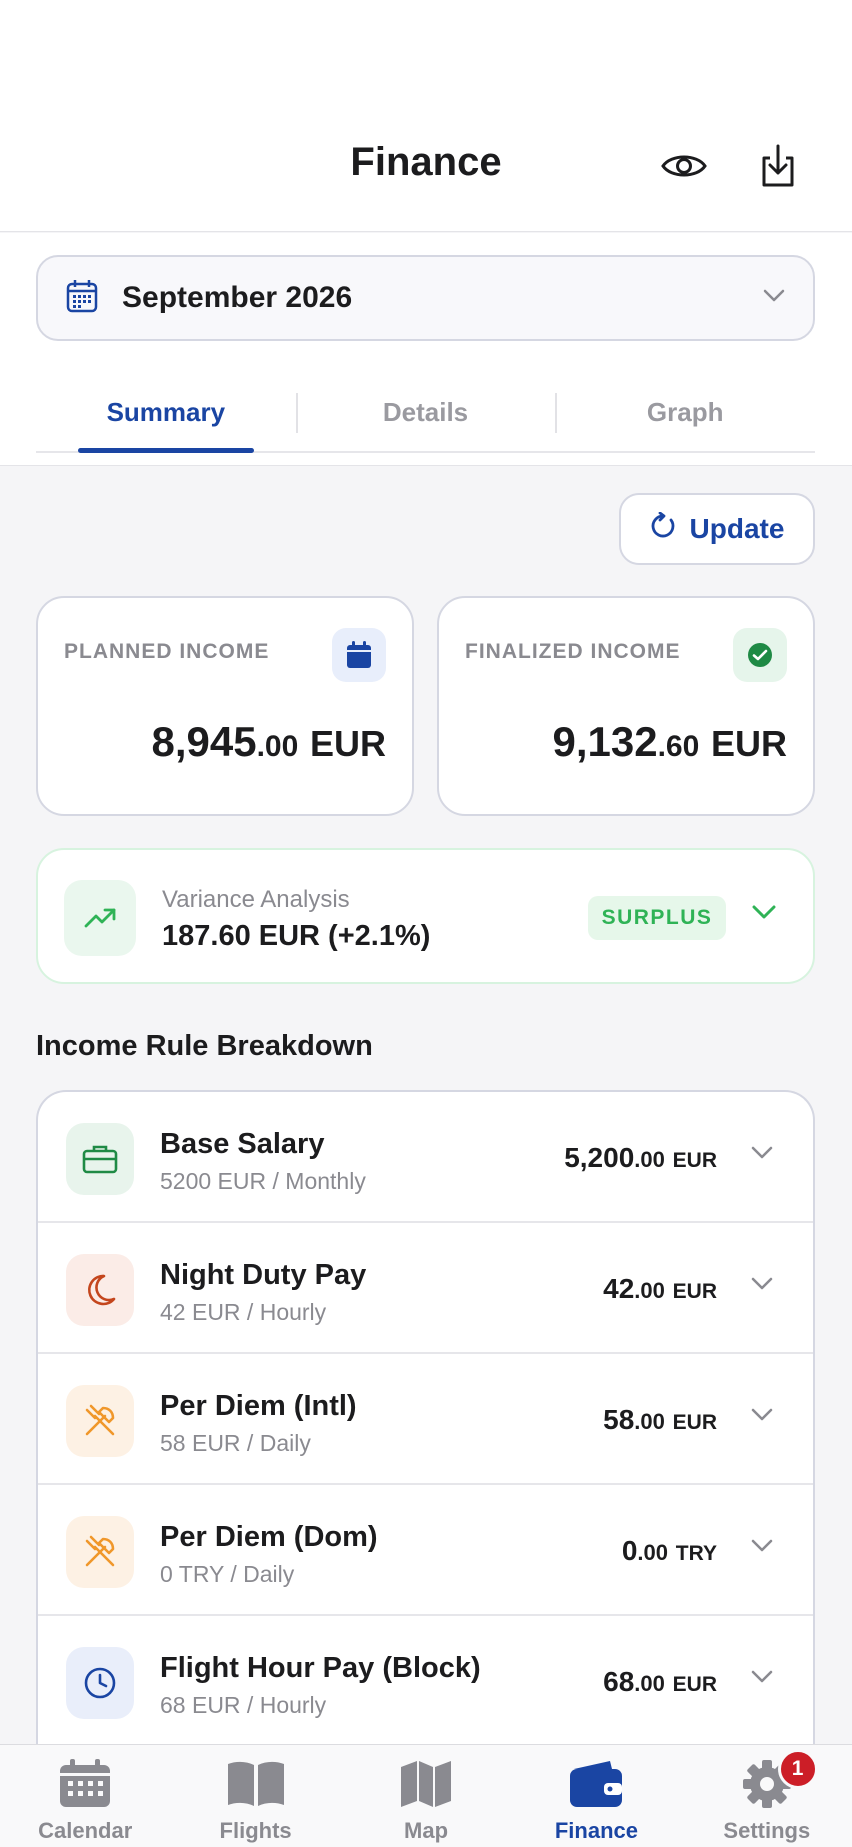  What do you see at coordinates (242, 1144) in the screenshot?
I see `rule-name: Base Salary` at bounding box center [242, 1144].